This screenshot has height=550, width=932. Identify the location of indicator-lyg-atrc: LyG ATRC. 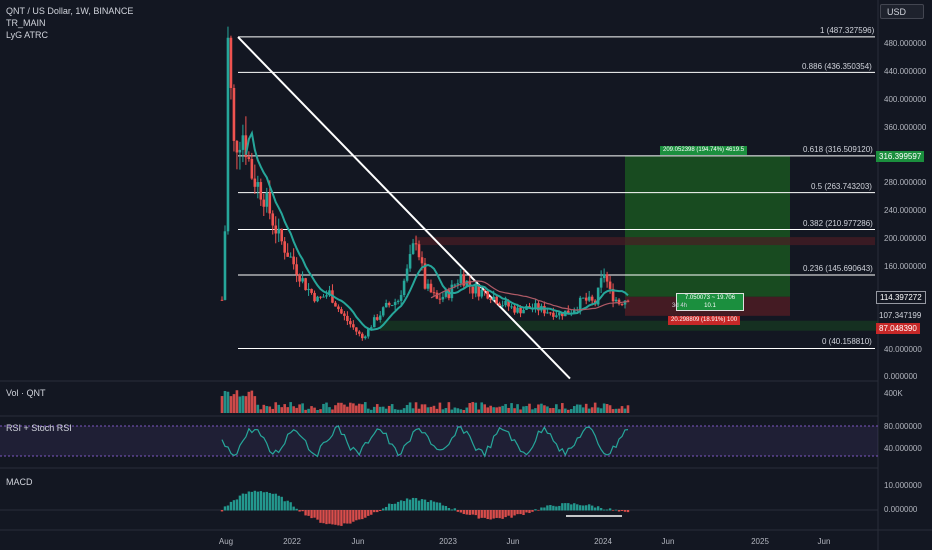
(27, 35).